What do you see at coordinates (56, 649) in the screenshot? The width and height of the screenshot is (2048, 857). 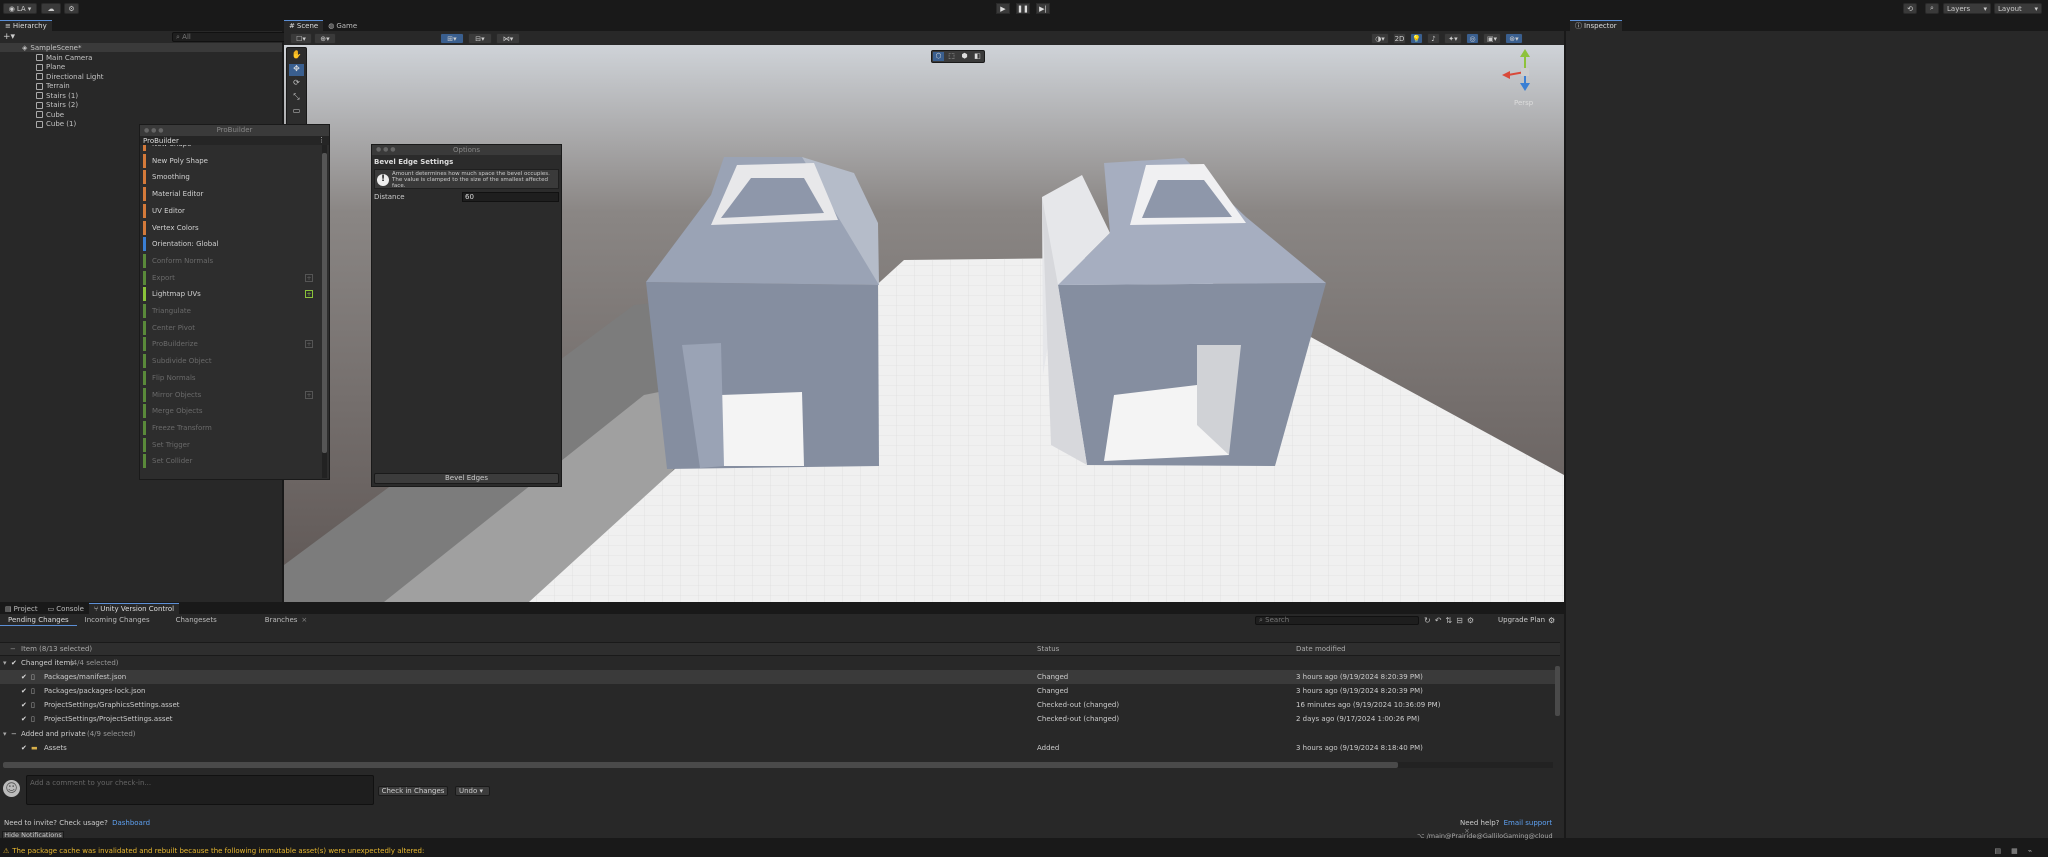 I see `col-item-header: Item (8/13 selected)` at bounding box center [56, 649].